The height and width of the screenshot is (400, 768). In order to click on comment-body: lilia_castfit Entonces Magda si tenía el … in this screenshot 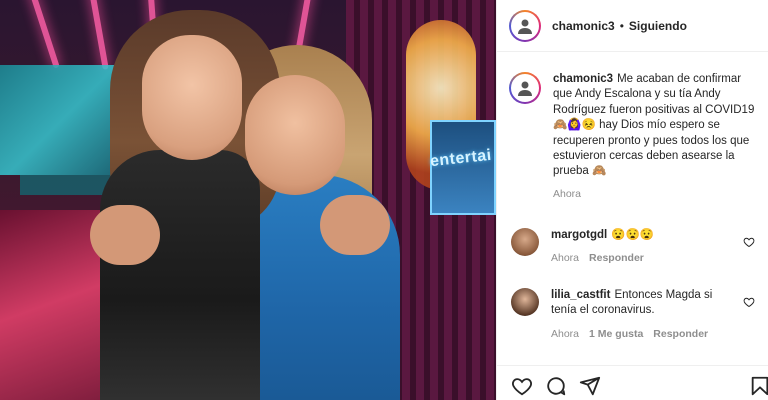, I will do `click(646, 314)`.